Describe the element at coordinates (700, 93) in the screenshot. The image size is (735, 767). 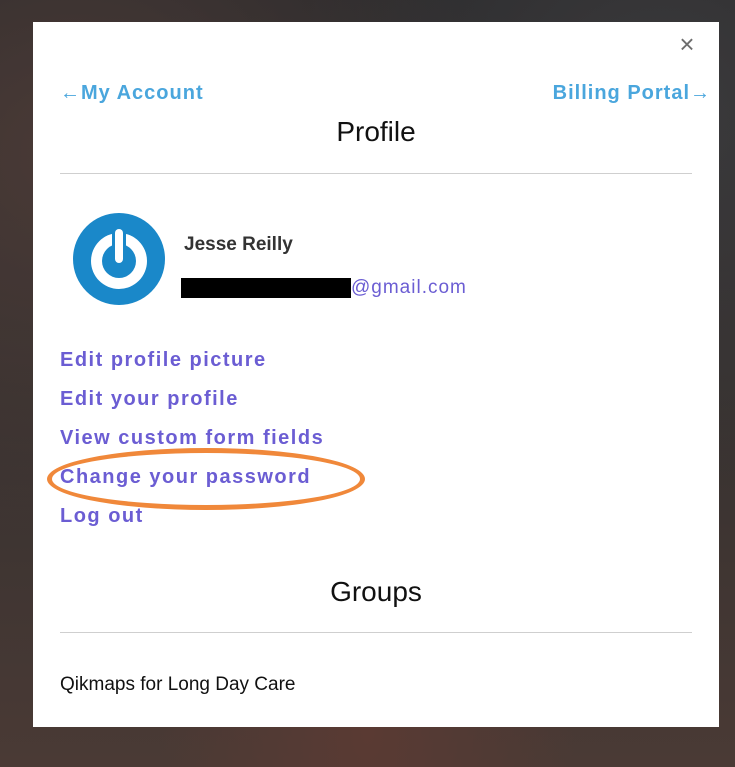
I see `arrow-right-icon: →` at that location.